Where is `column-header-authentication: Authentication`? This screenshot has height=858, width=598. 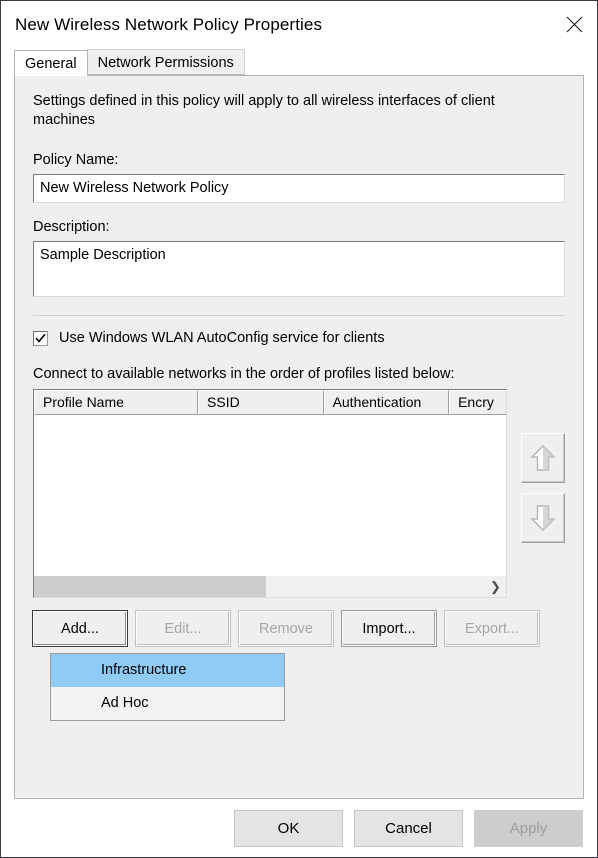 column-header-authentication: Authentication is located at coordinates (386, 402).